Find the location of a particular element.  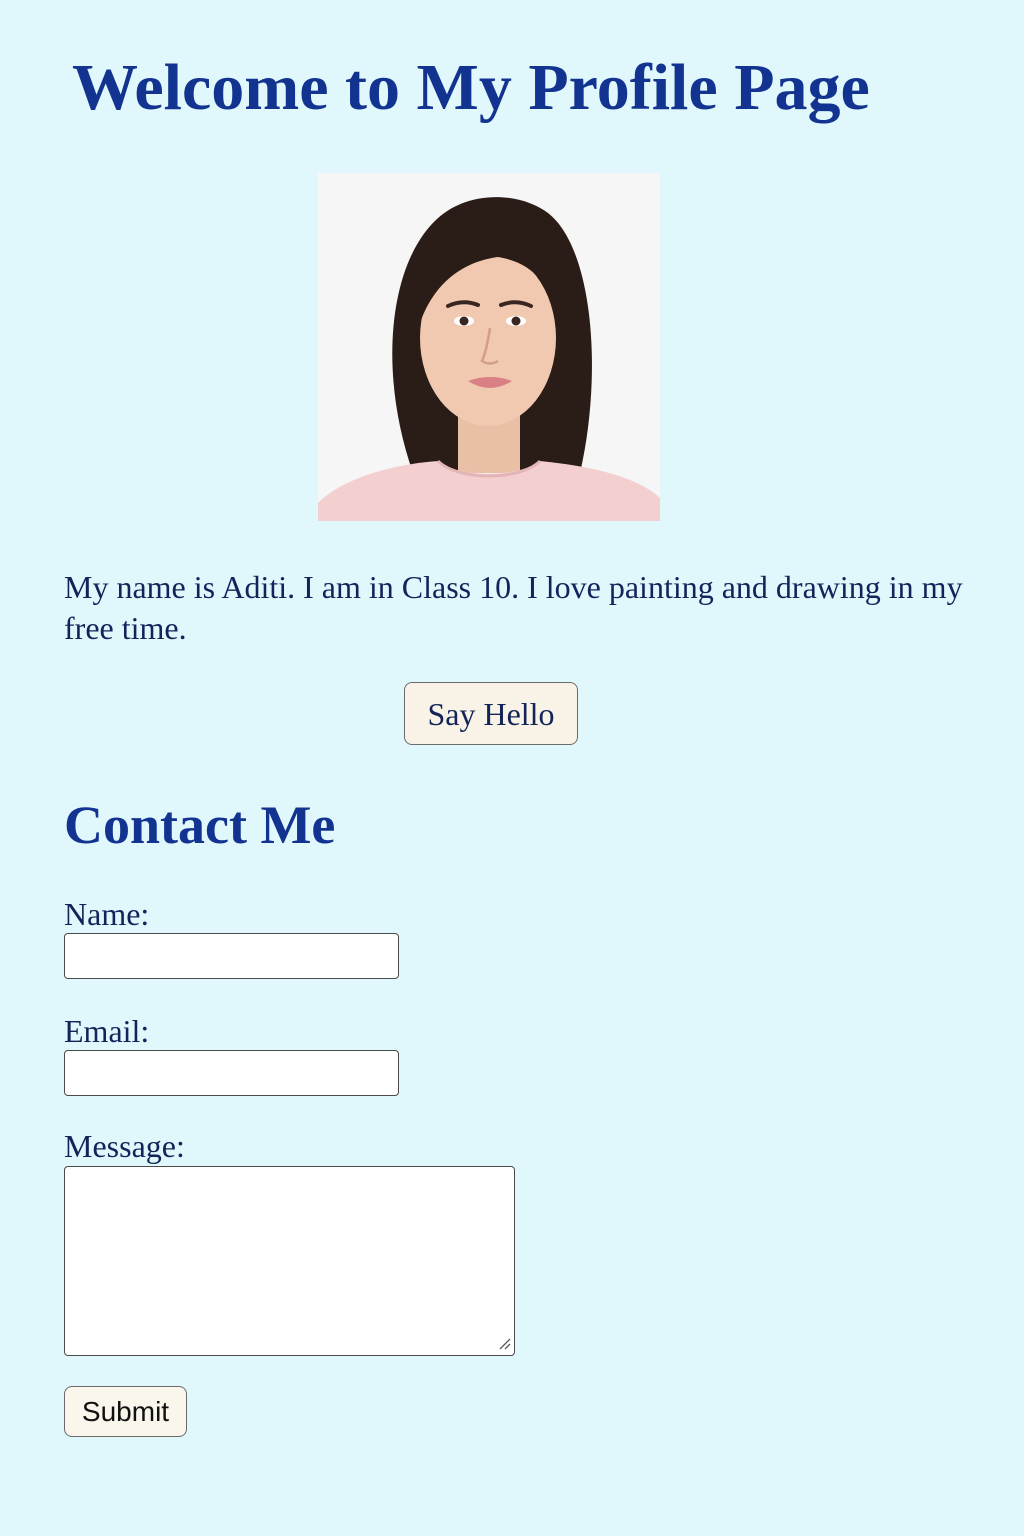

email-input is located at coordinates (231, 1073).